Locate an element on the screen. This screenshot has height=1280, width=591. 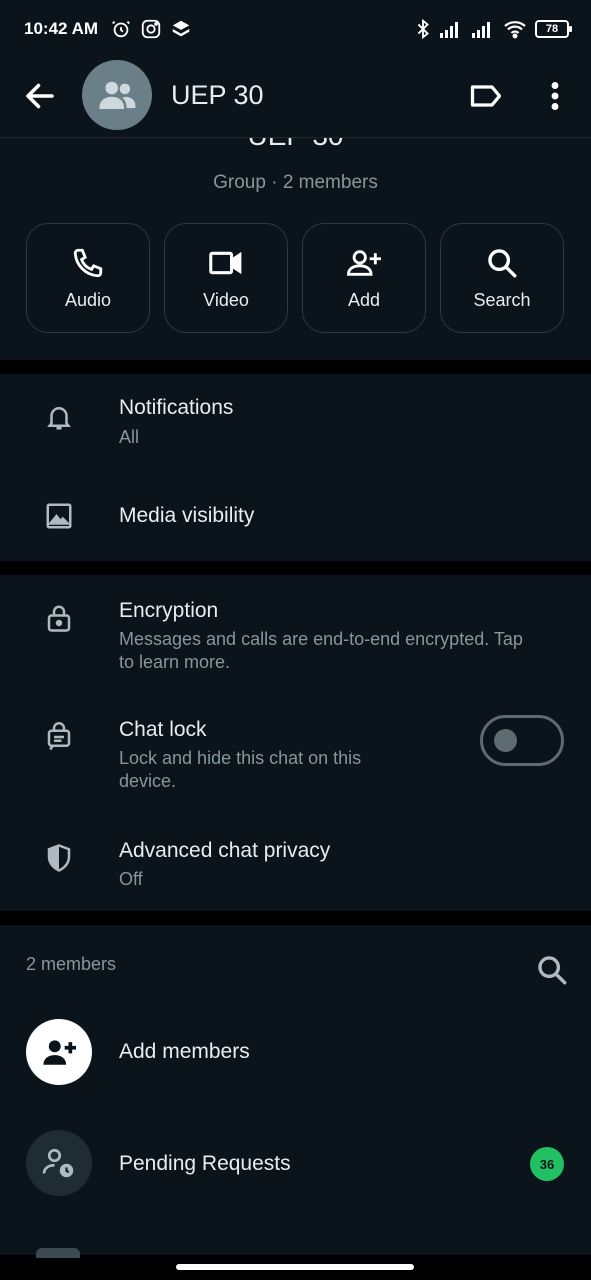
media-visibility-title: Media visibility is located at coordinates (187, 515).